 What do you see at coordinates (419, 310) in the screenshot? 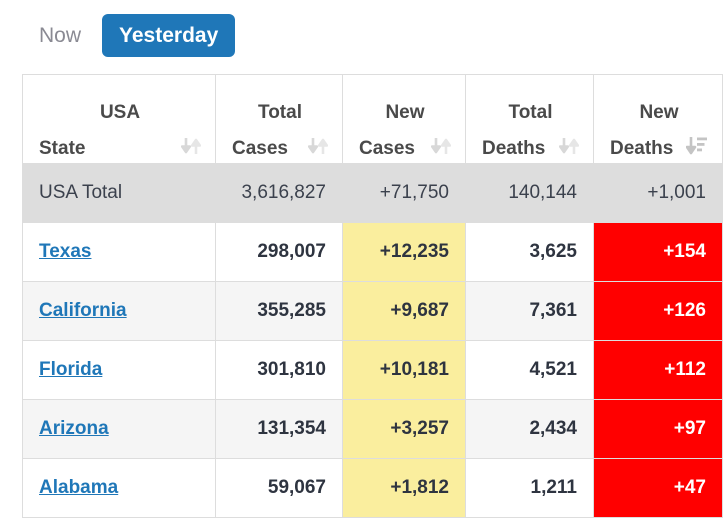
I see `value-new-cases: +9,687` at bounding box center [419, 310].